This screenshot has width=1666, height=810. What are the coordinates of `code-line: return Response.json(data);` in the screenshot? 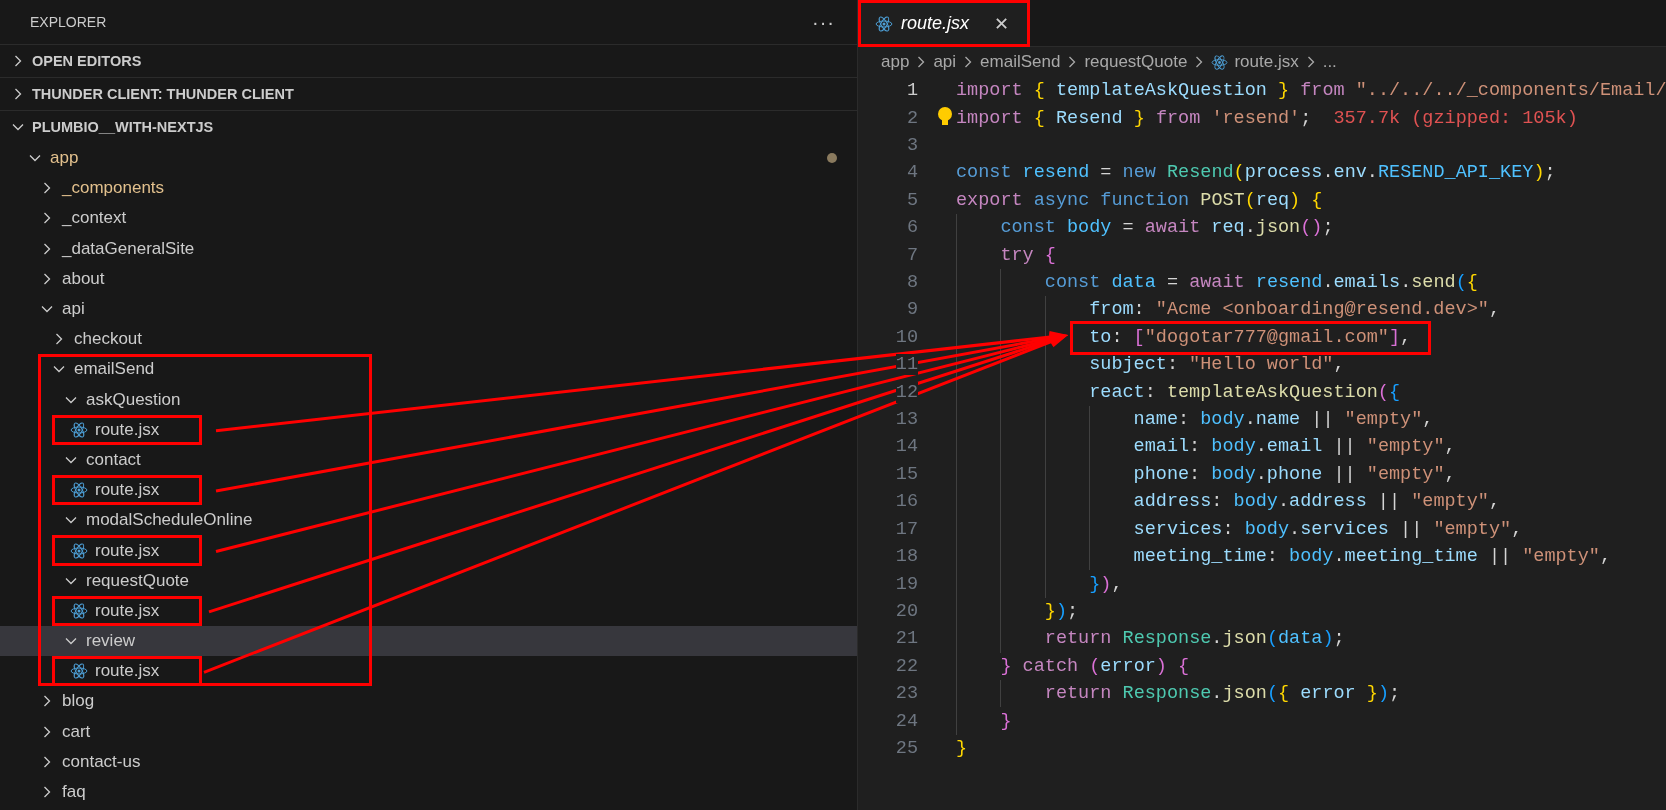 It's located at (1194, 639).